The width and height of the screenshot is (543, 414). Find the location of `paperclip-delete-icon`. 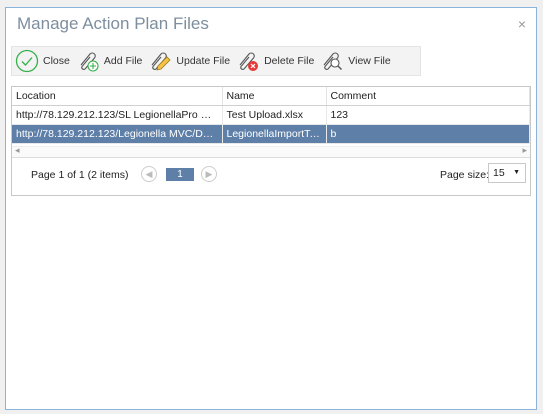

paperclip-delete-icon is located at coordinates (249, 61).